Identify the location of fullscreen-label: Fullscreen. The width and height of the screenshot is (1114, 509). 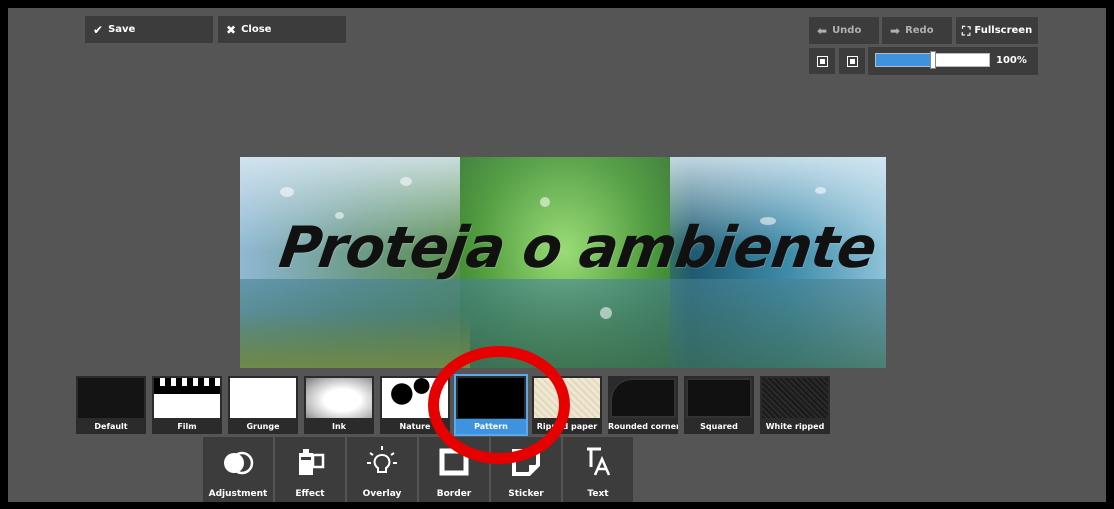
(1003, 30).